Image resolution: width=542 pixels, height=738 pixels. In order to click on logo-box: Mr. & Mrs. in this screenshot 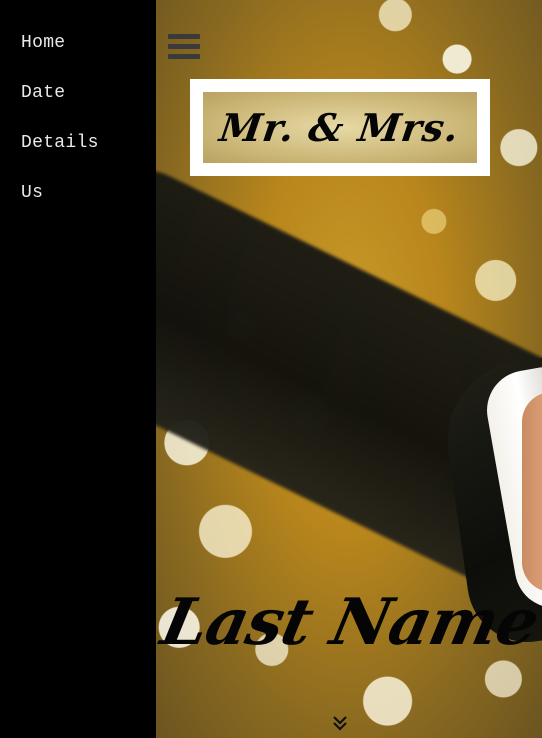, I will do `click(340, 127)`.